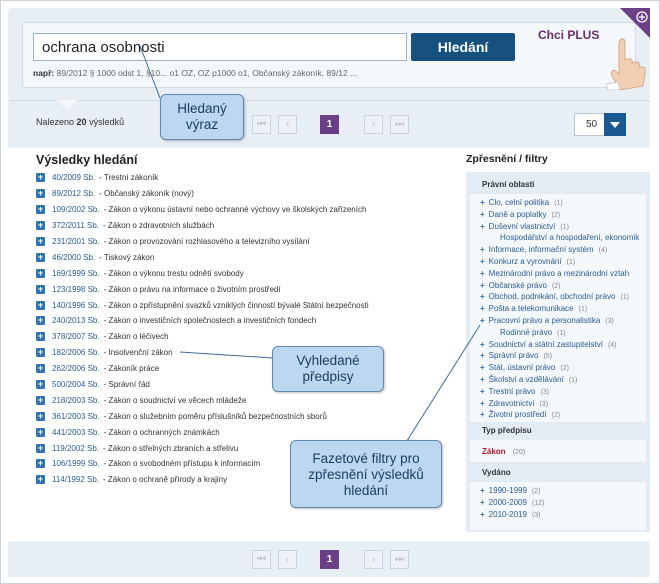 This screenshot has width=660, height=584. I want to click on result-number: 240/2013 Sb., so click(76, 320).